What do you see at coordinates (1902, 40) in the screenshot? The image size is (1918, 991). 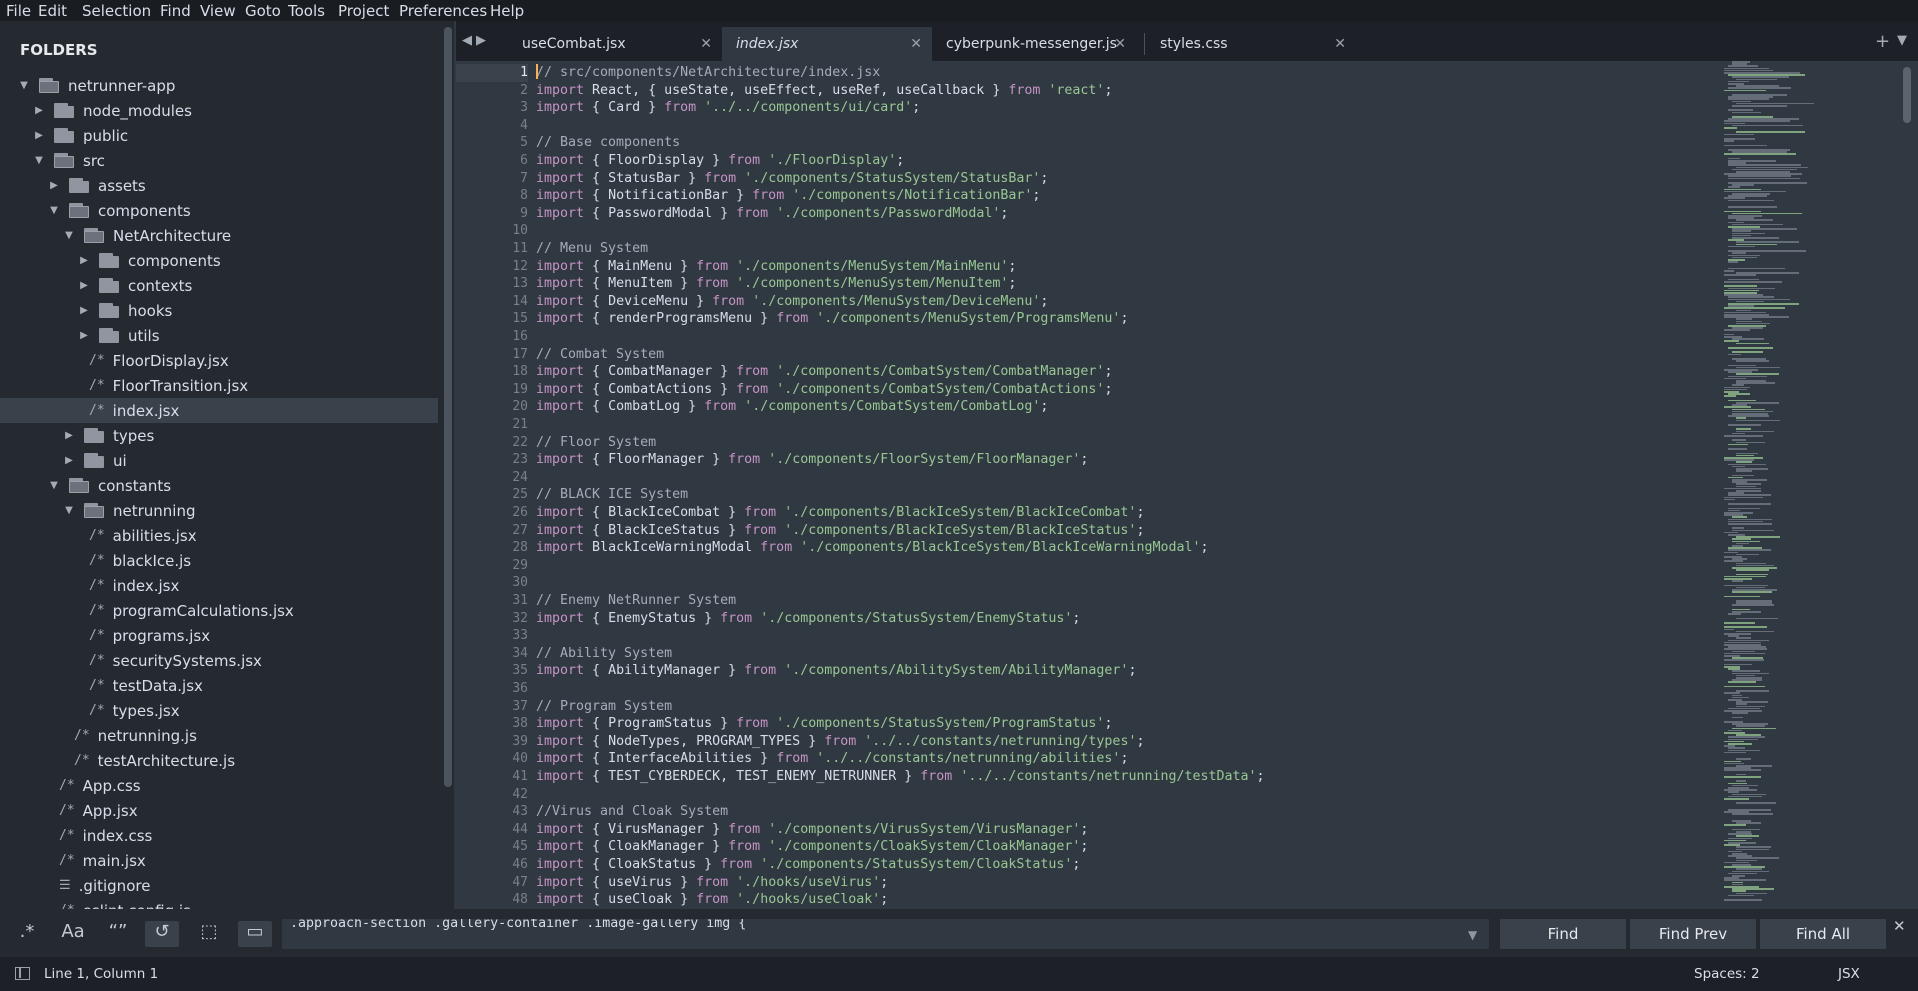 I see `tab-list-icon: ▼` at bounding box center [1902, 40].